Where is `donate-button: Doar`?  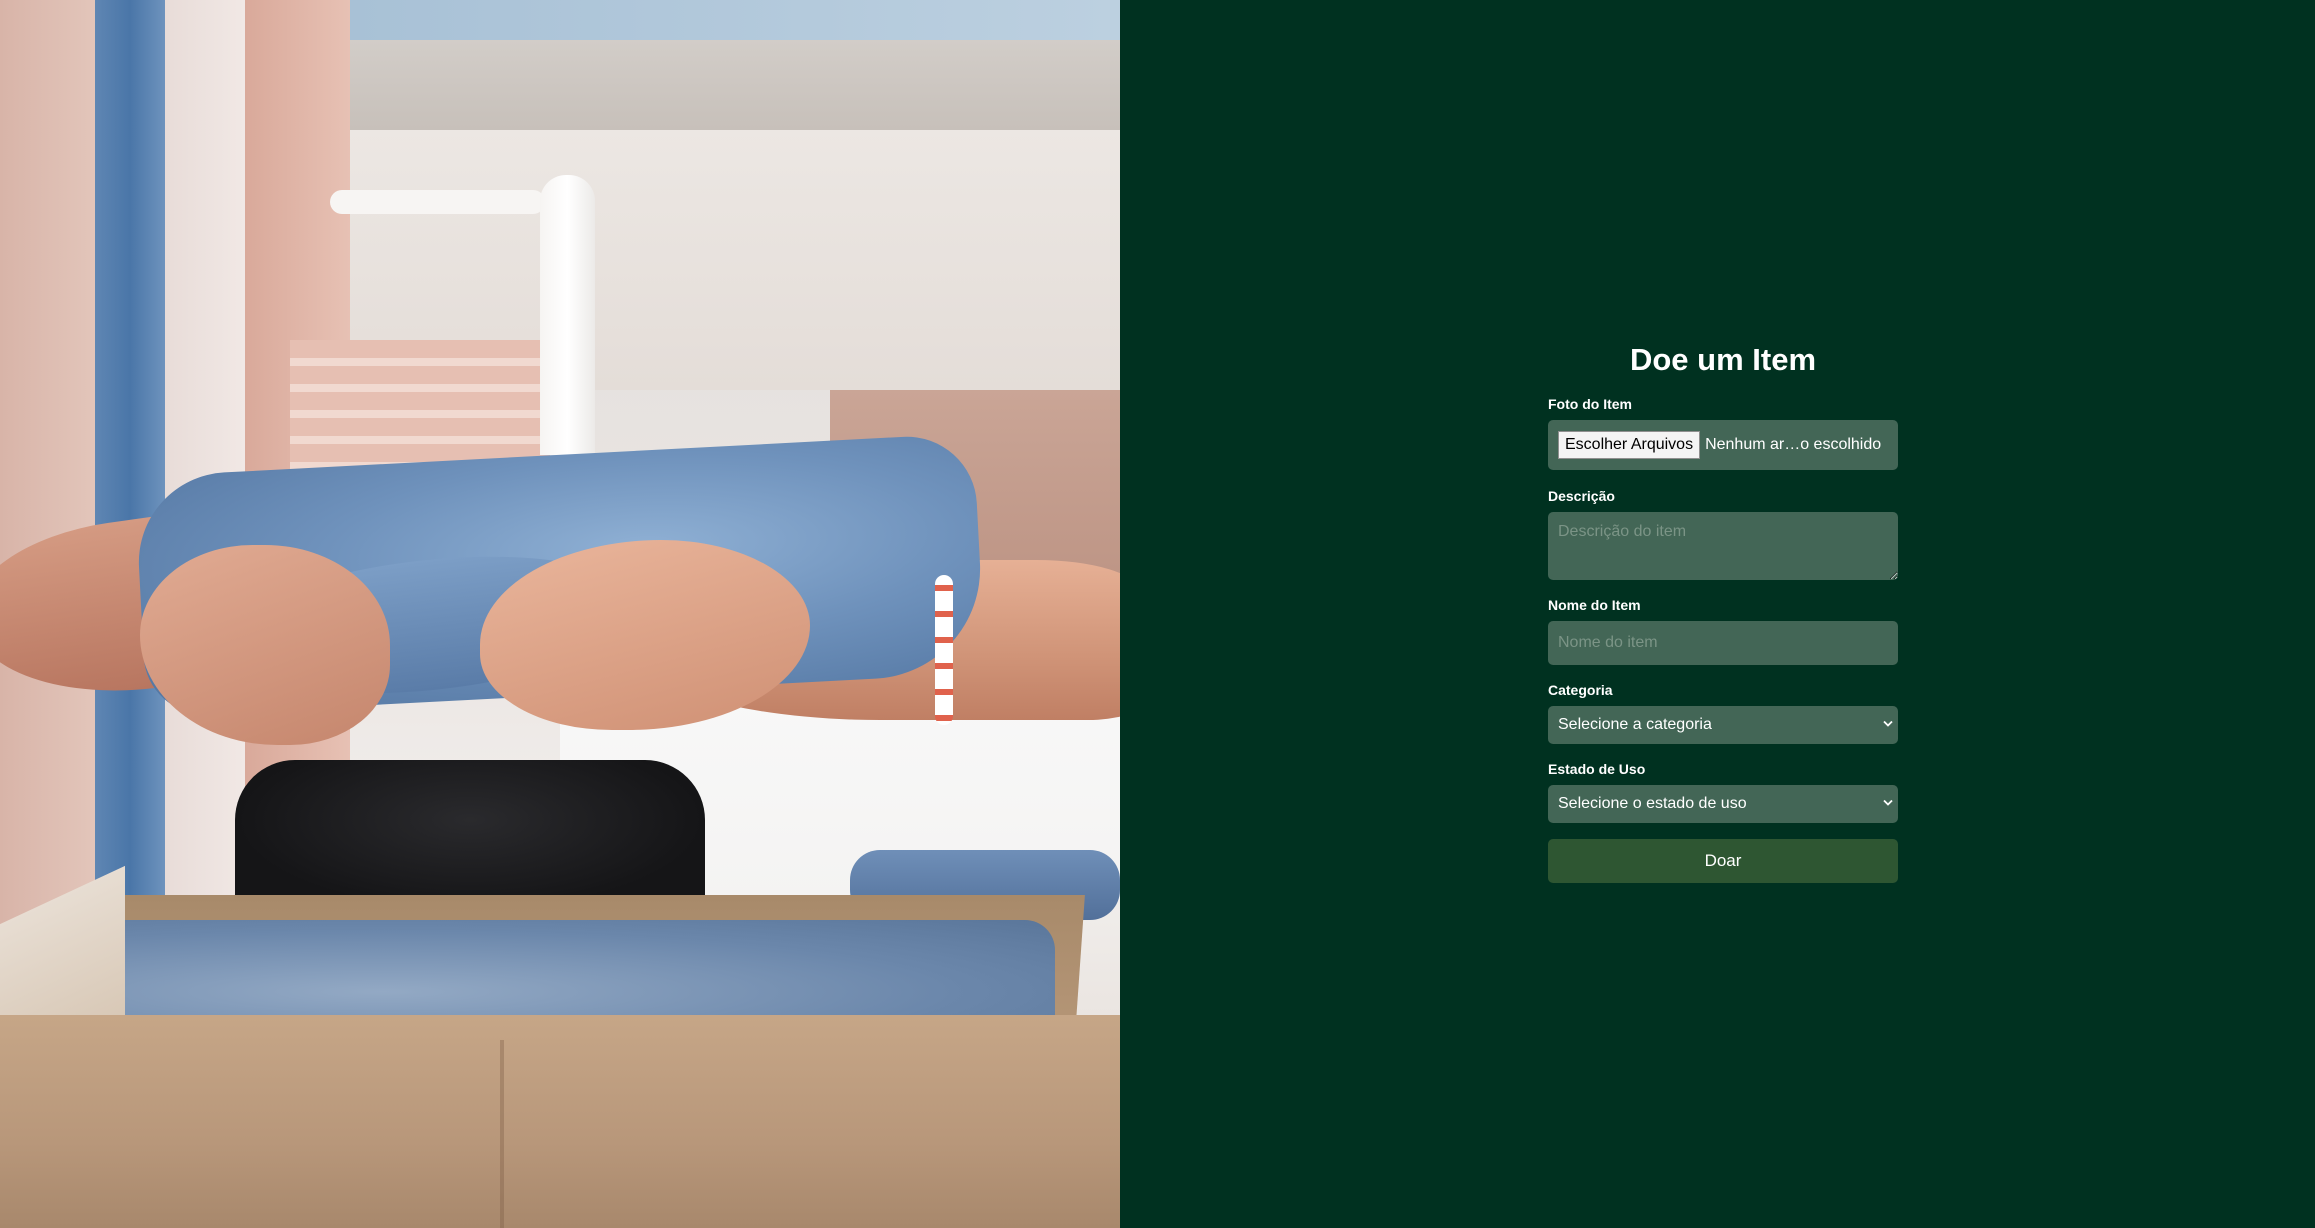 donate-button: Doar is located at coordinates (1723, 861).